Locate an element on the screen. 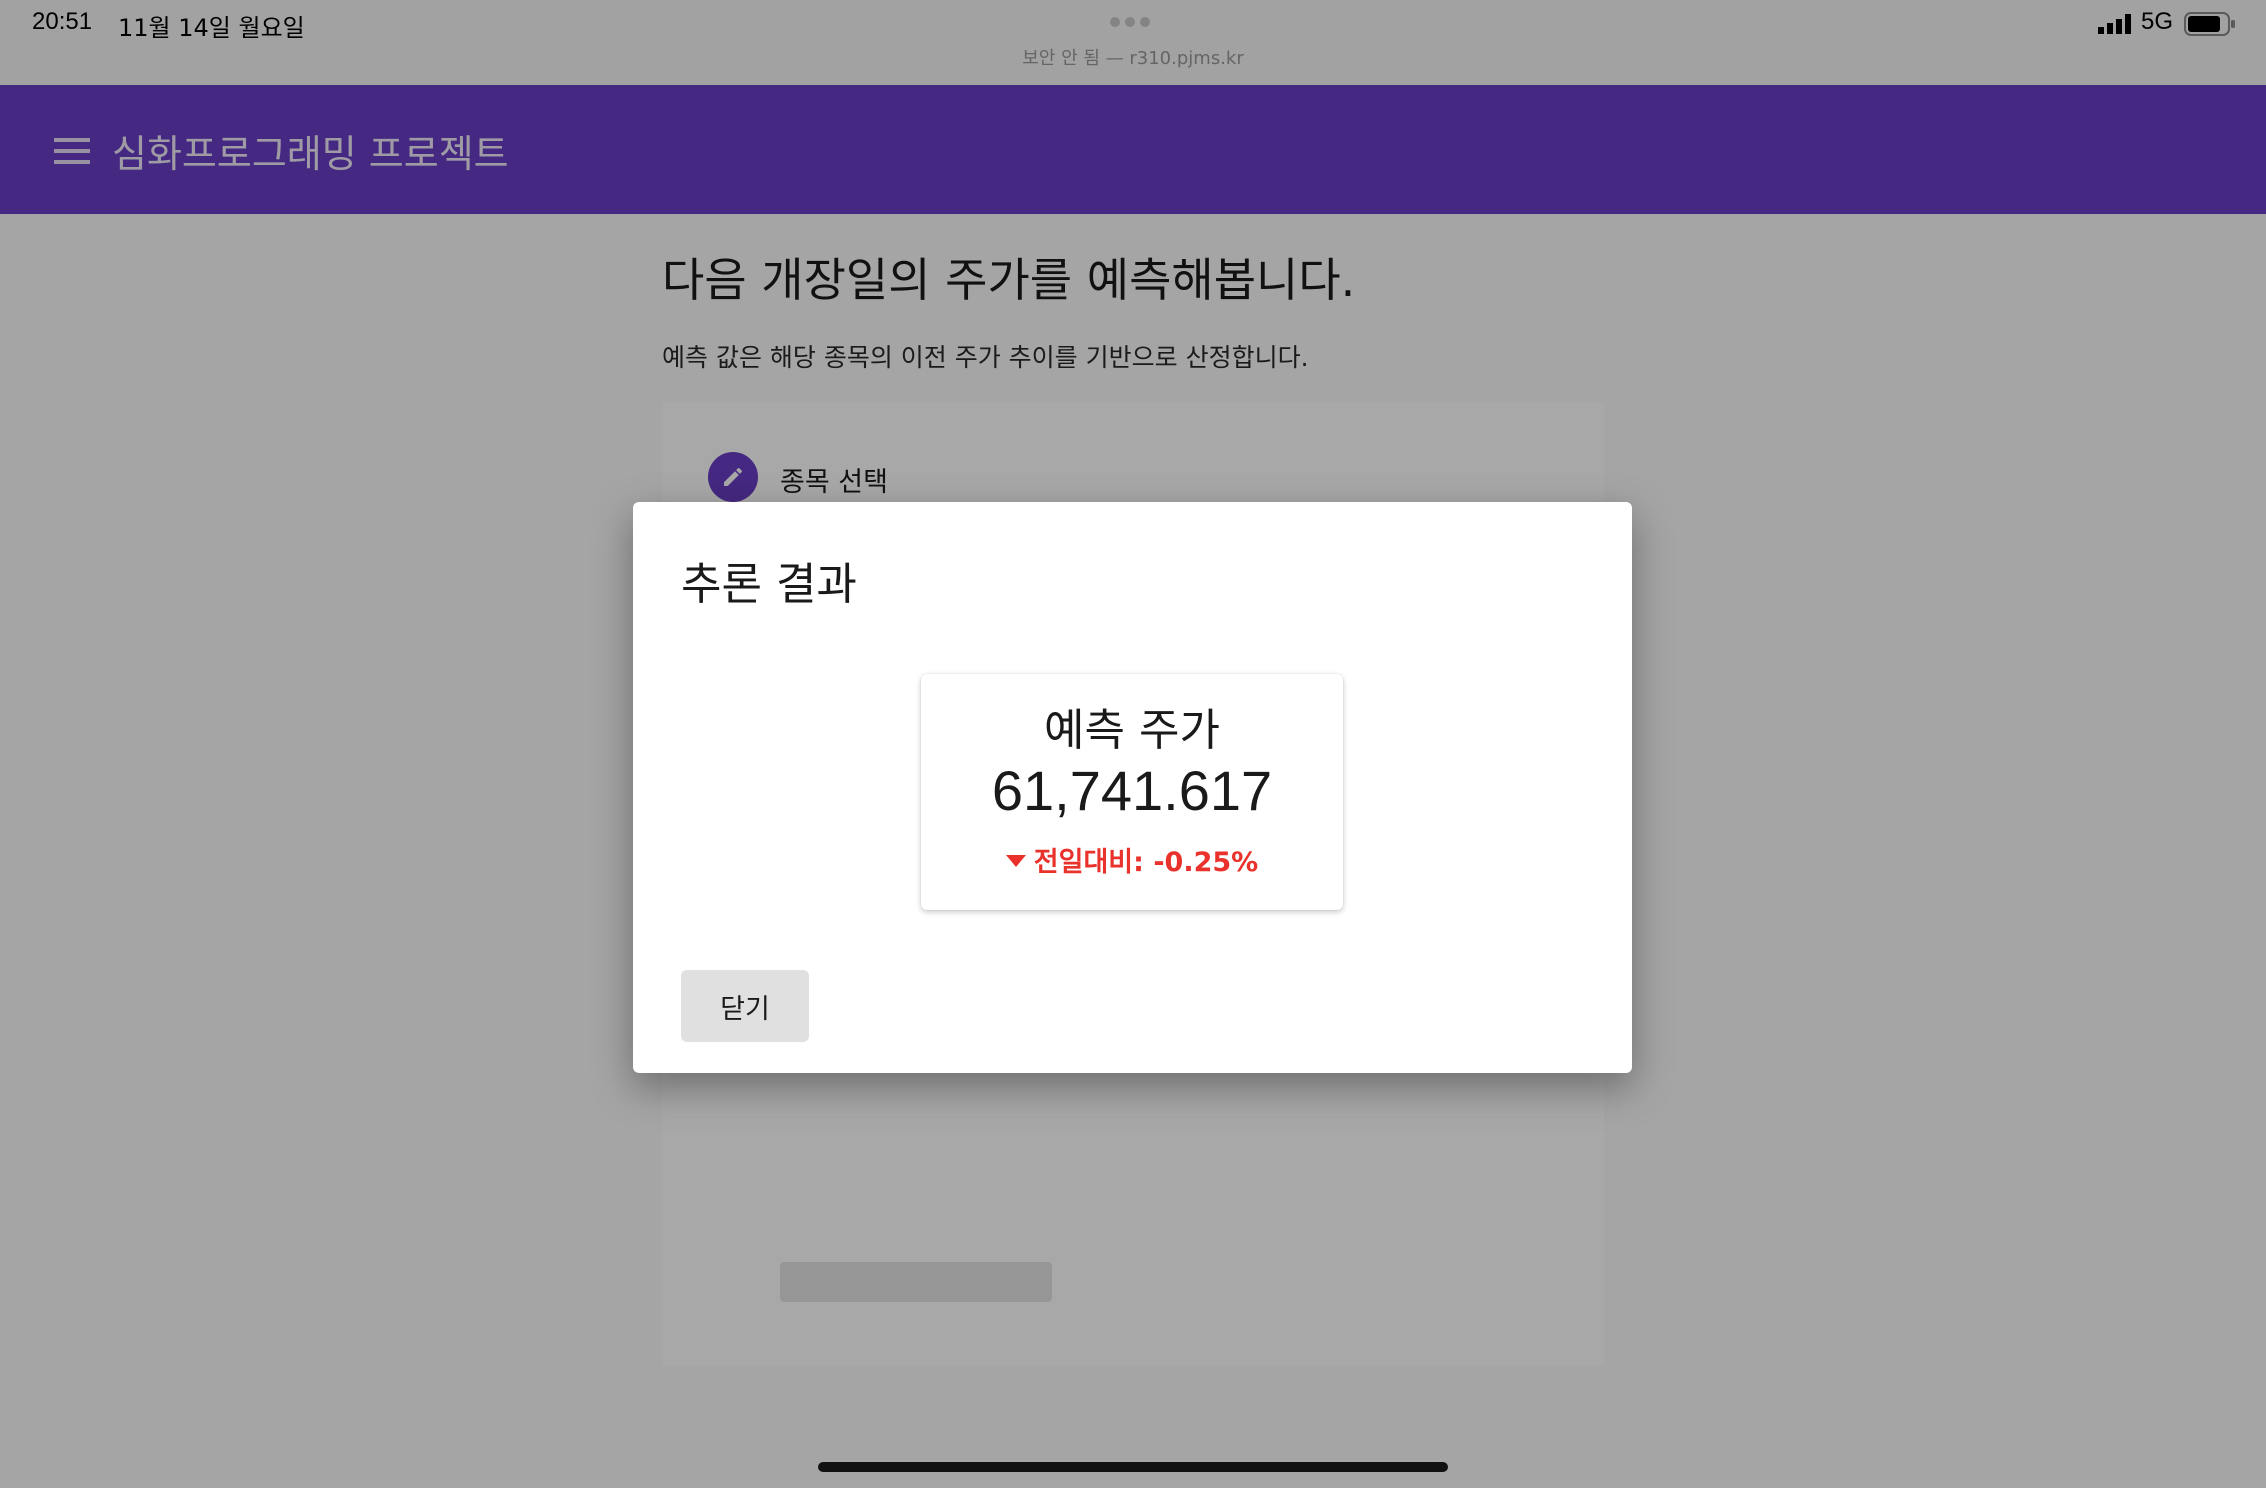 This screenshot has height=1488, width=2266. price-change: 전일대비: -0.25% is located at coordinates (1132, 859).